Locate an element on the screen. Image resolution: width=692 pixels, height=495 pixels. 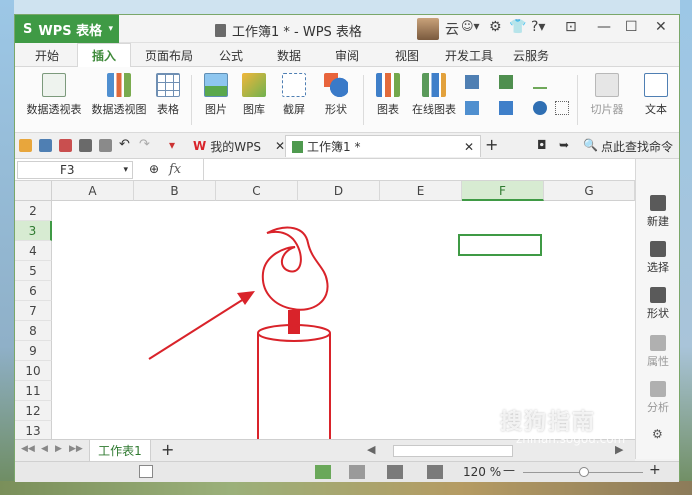
zoom-in-icon: + is located at coordinates (655, 470).